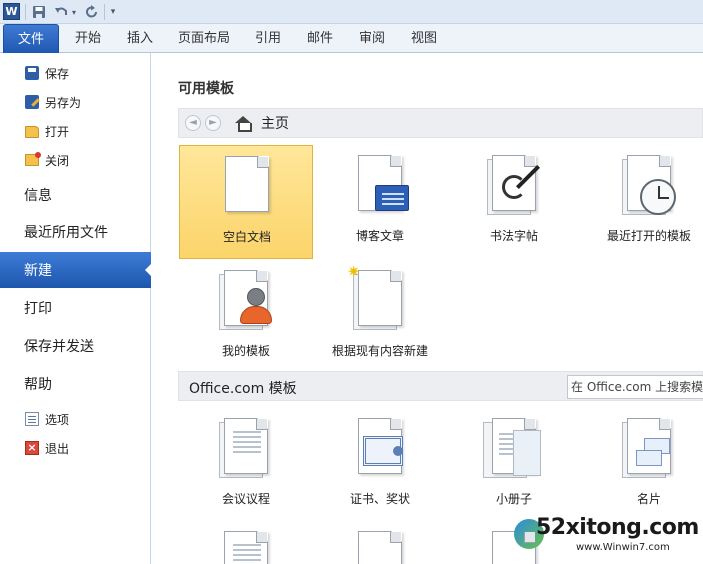  Describe the element at coordinates (75, 160) in the screenshot. I see `nav-close: 关闭` at that location.